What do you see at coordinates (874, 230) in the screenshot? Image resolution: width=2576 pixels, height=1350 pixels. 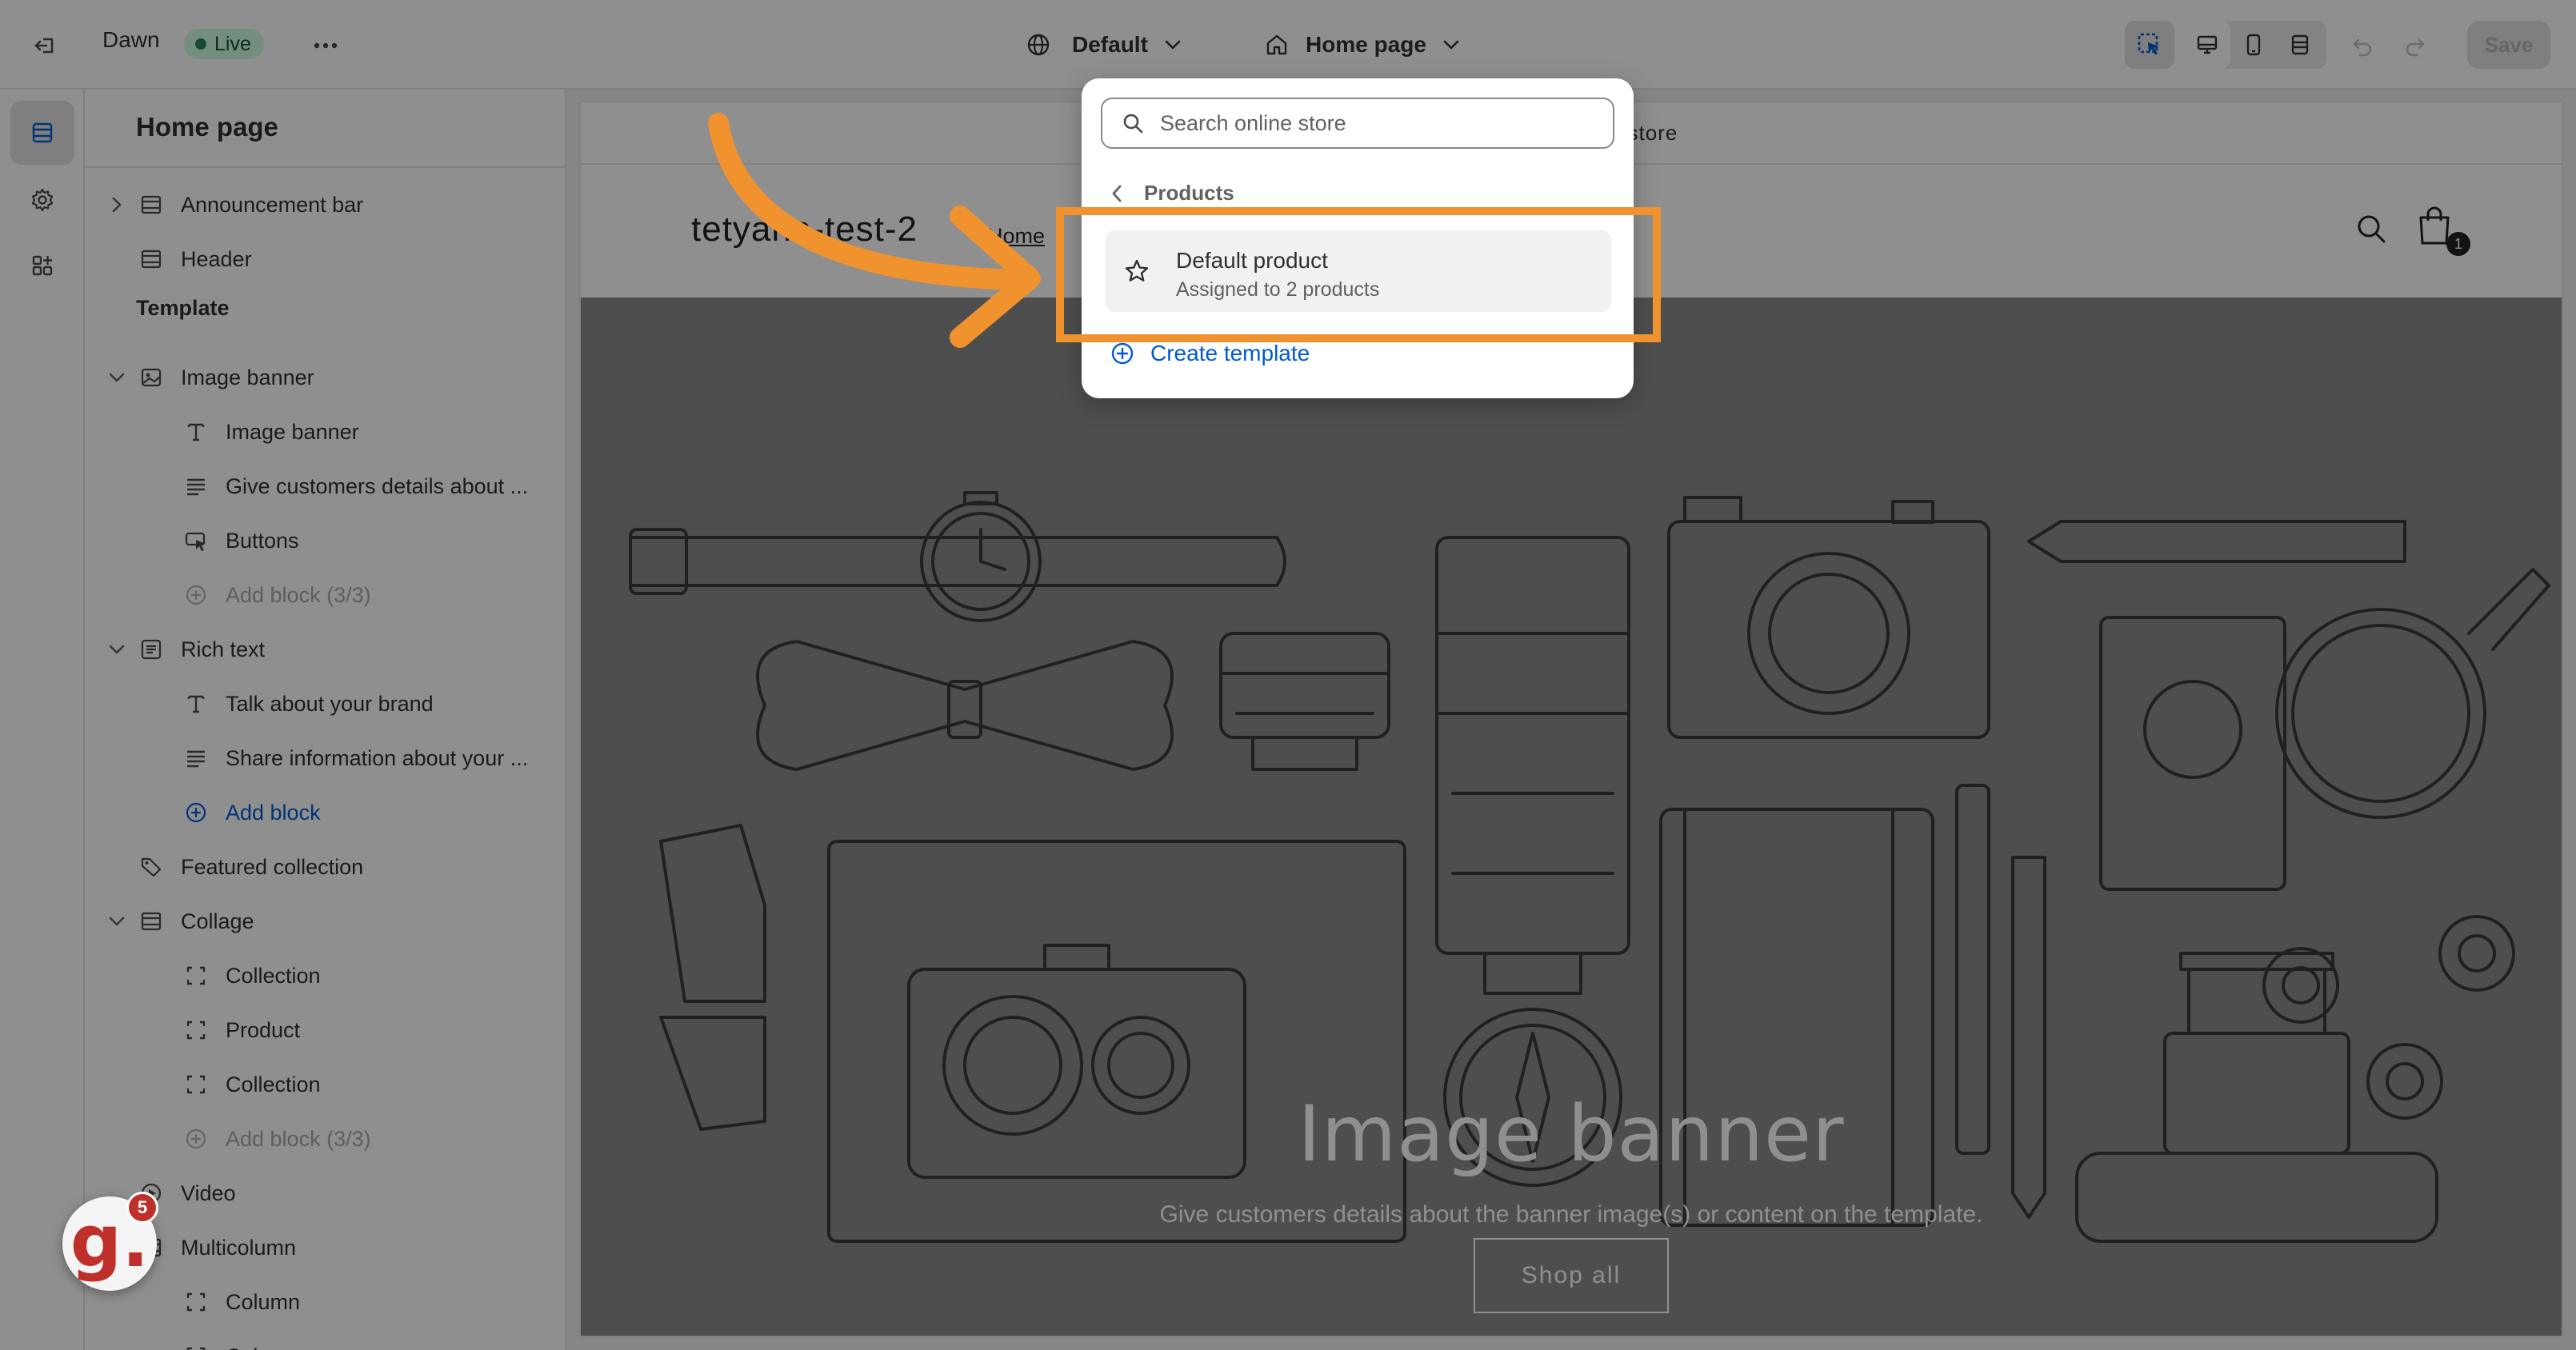 I see `curved-arrow-icon` at bounding box center [874, 230].